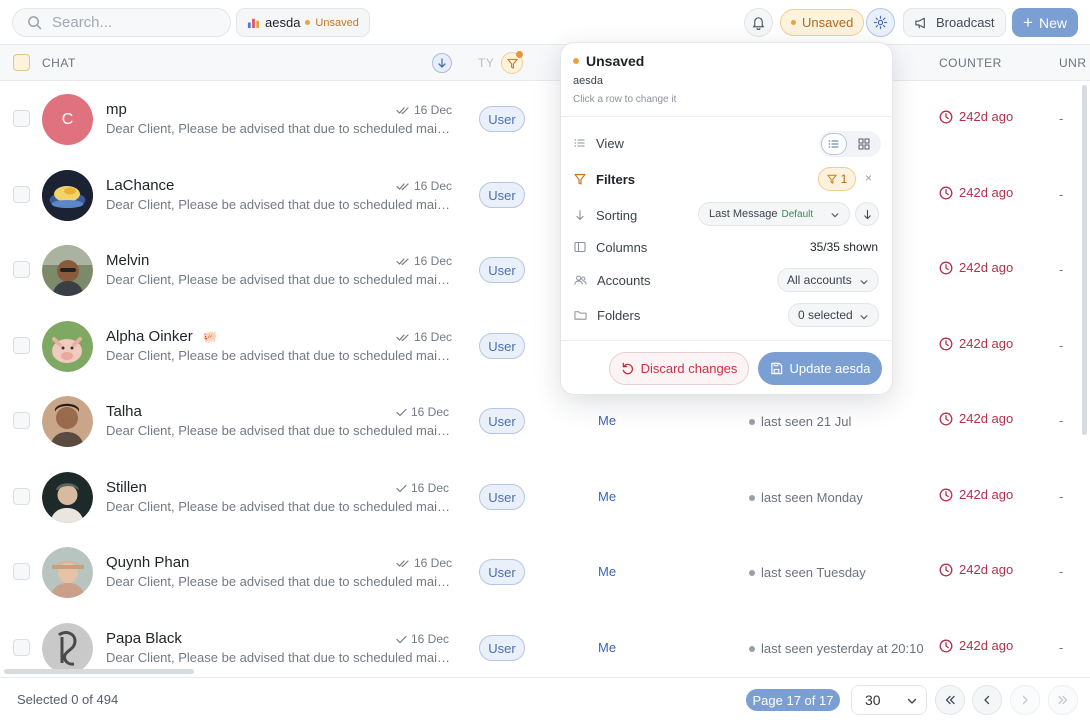 Image resolution: width=1090 pixels, height=720 pixels. Describe the element at coordinates (303, 22) in the screenshot. I see `view-chip: aesda Unsaved` at that location.